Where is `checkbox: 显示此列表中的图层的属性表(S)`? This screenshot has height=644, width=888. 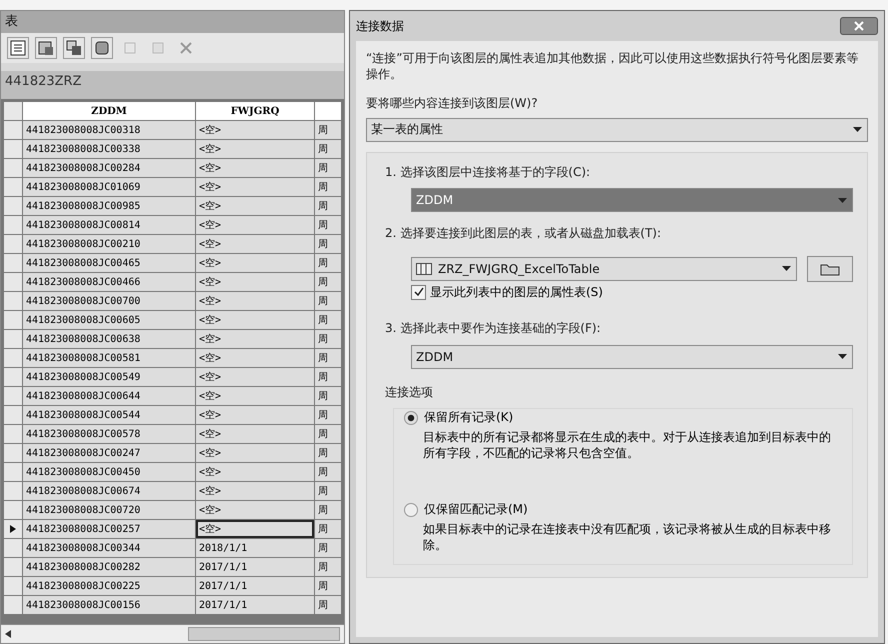
checkbox: 显示此列表中的图层的属性表(S) is located at coordinates (619, 292).